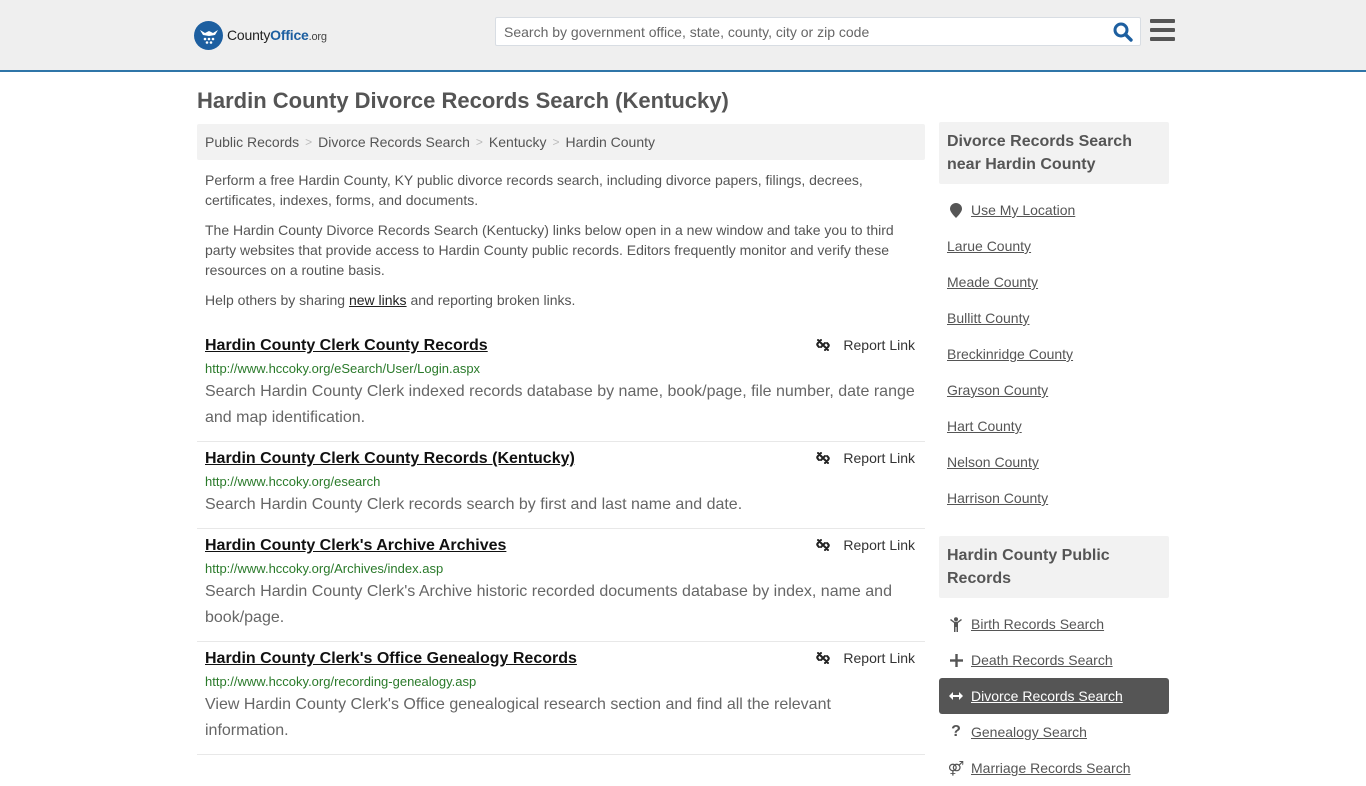  What do you see at coordinates (989, 246) in the screenshot?
I see `county-link: Larue County` at bounding box center [989, 246].